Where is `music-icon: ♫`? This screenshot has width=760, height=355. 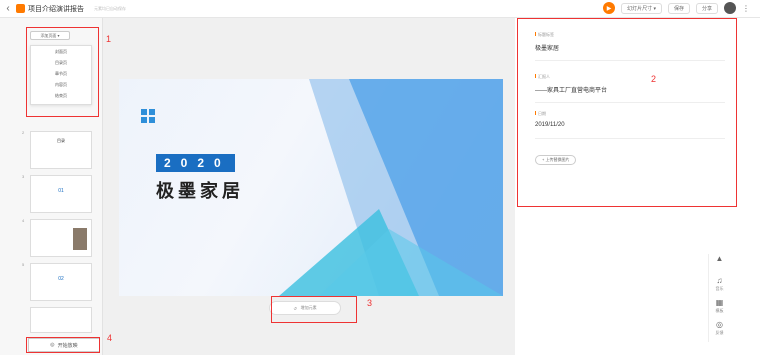
music-icon: ♫ is located at coordinates (719, 280).